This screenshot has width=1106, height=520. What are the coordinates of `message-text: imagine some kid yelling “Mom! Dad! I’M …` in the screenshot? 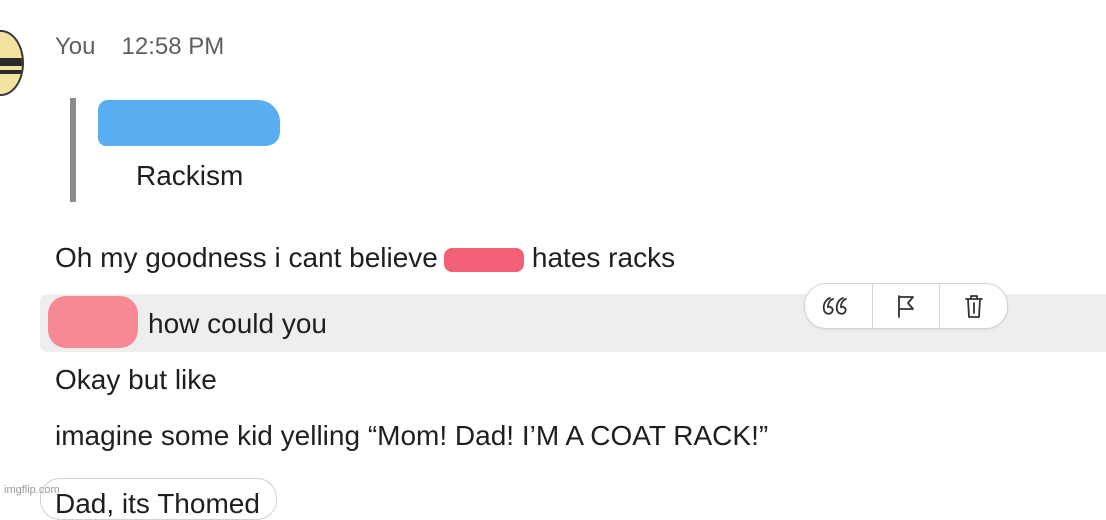 It's located at (412, 435).